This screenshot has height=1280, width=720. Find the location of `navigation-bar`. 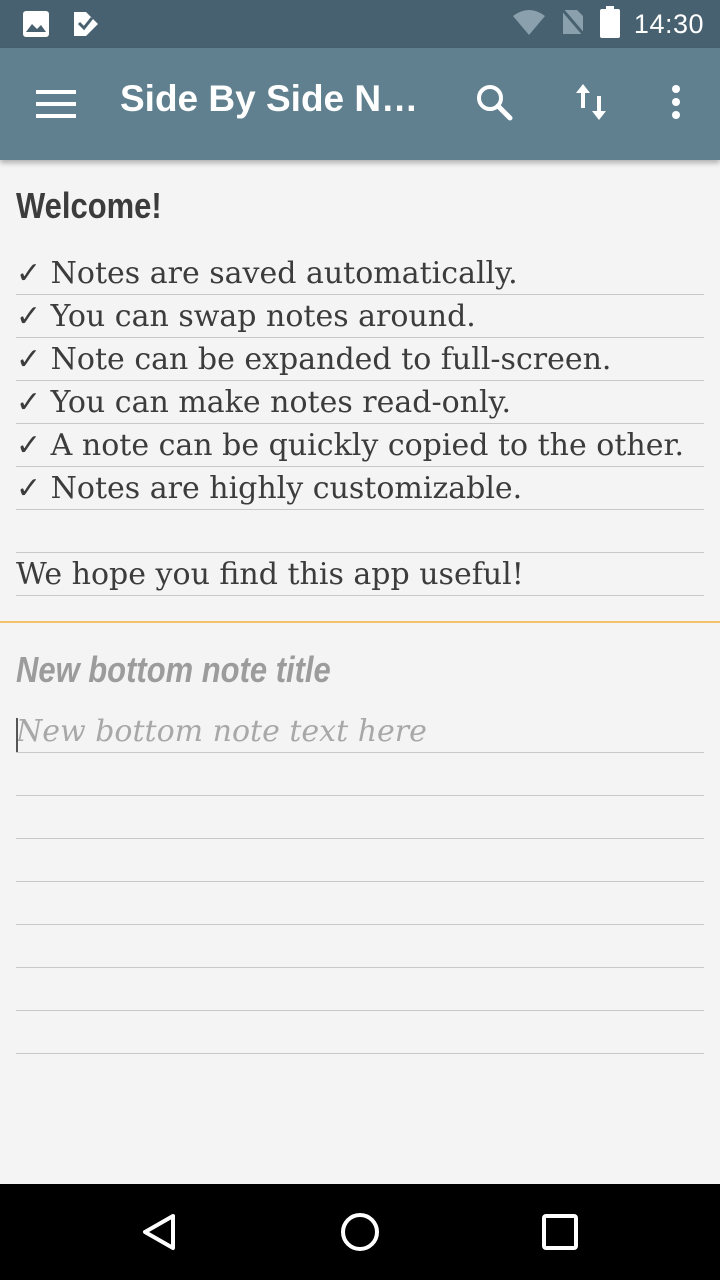

navigation-bar is located at coordinates (360, 1232).